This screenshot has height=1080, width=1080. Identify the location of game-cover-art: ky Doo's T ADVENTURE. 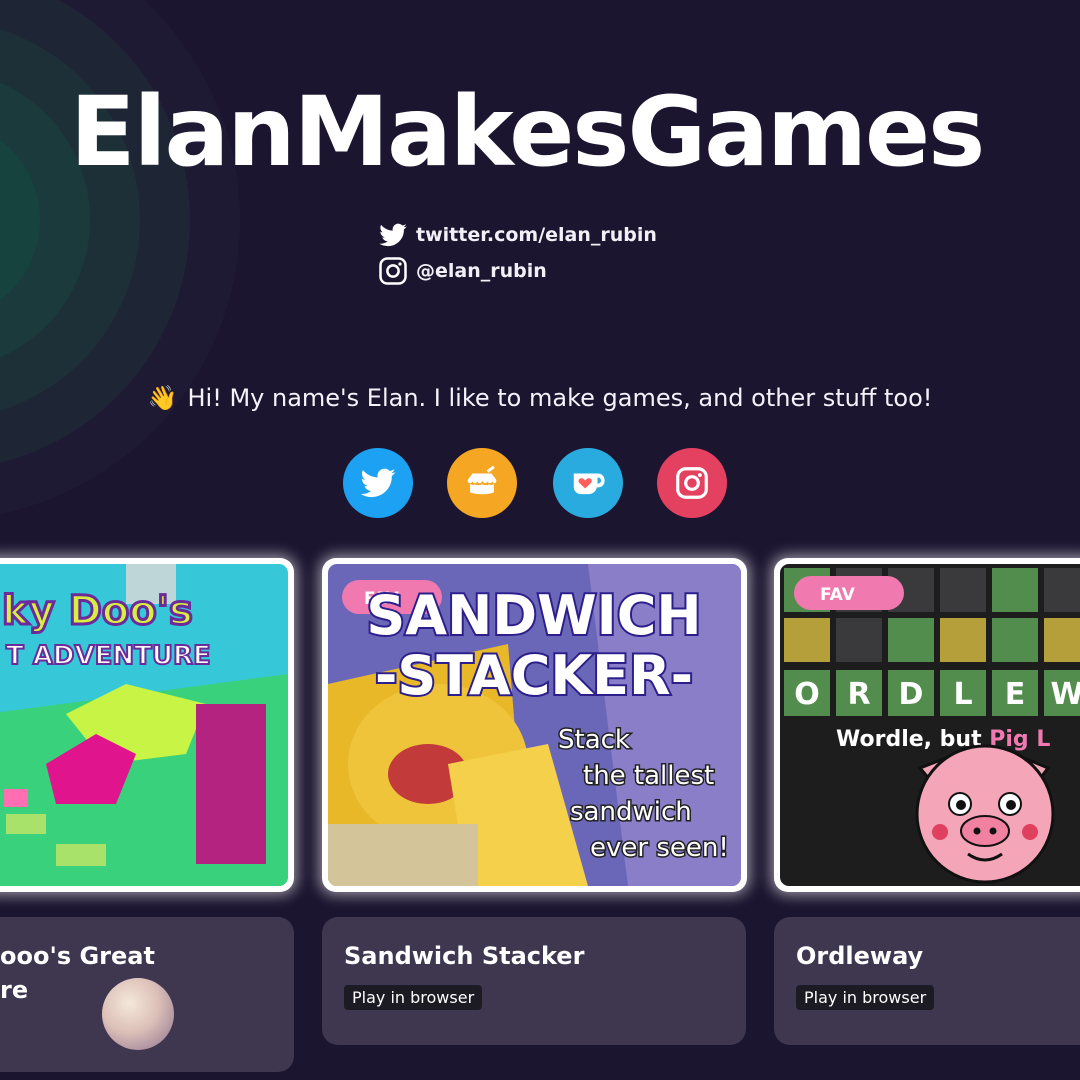
(144, 725).